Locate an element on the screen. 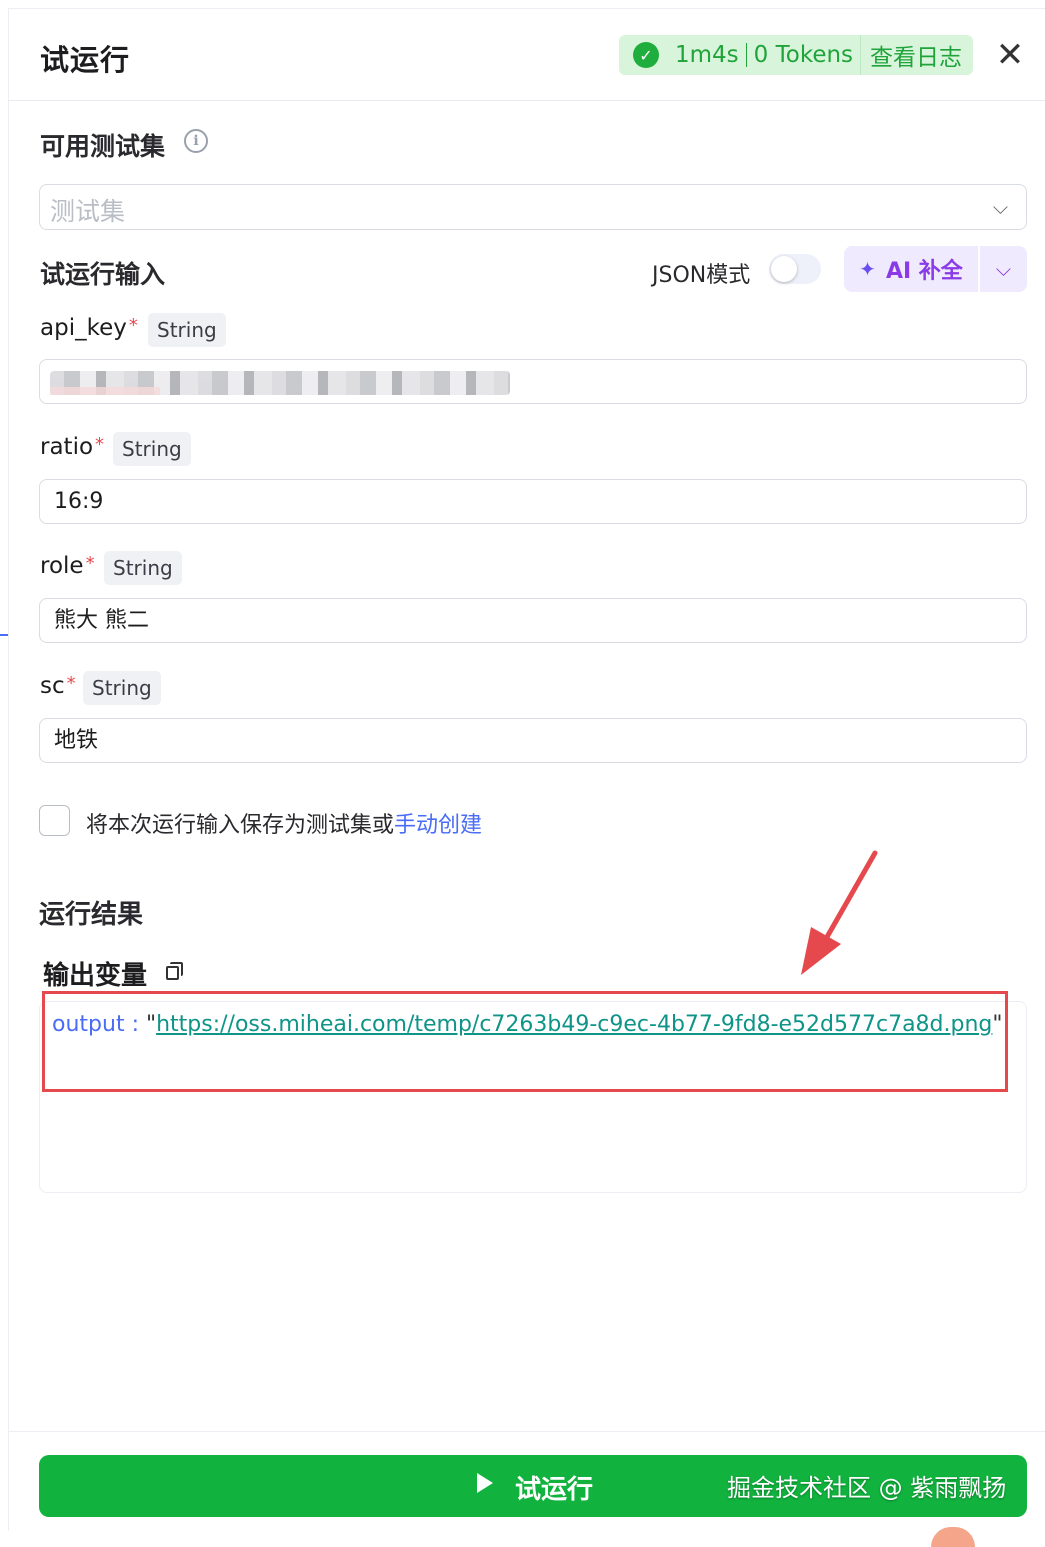 The height and width of the screenshot is (1547, 1045). avatar is located at coordinates (953, 1537).